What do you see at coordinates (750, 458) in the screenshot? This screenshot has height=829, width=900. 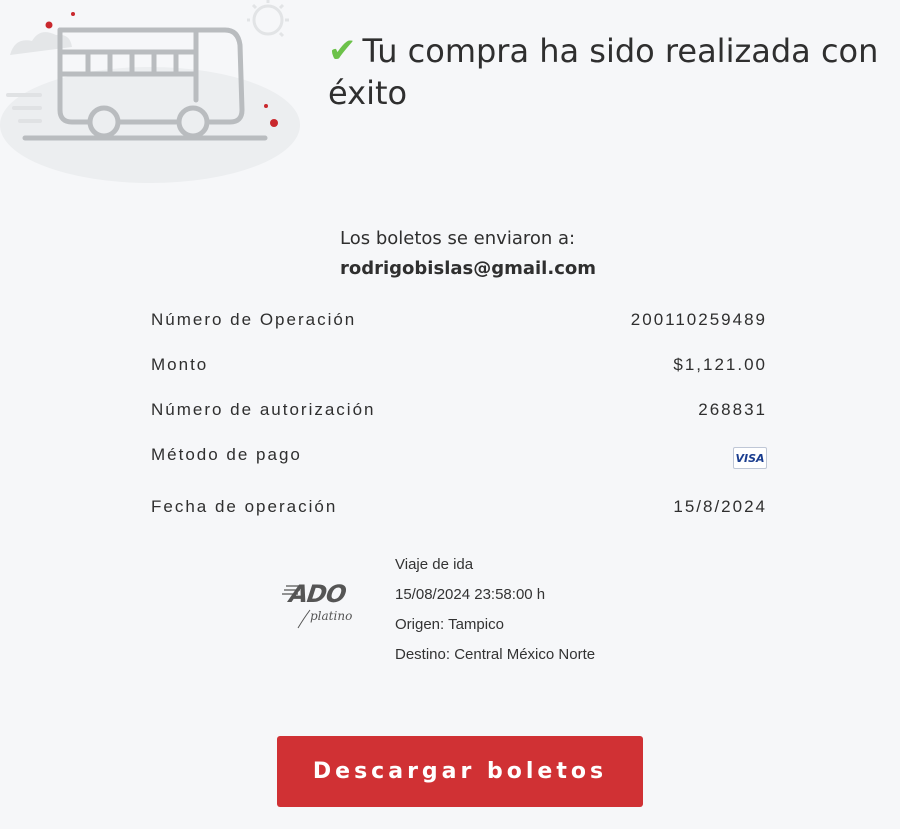 I see `visa-card-icon: VISA` at bounding box center [750, 458].